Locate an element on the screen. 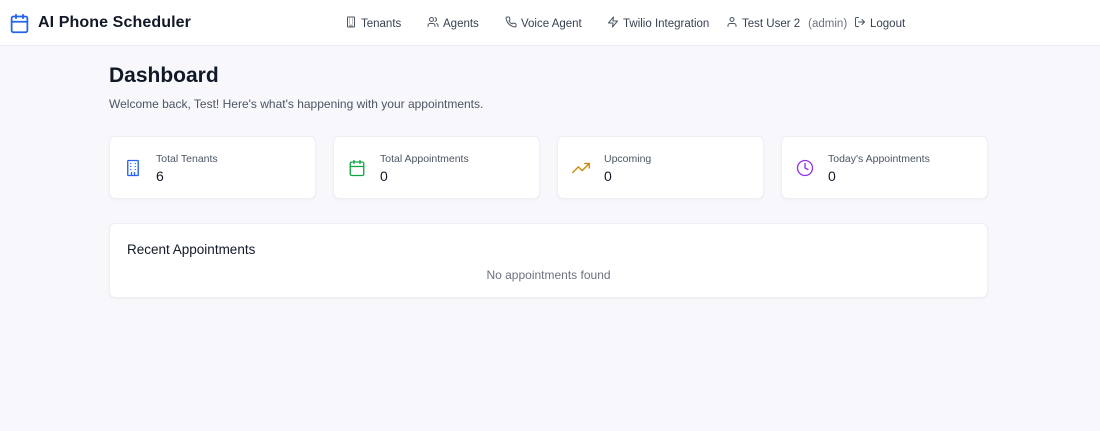 This screenshot has height=431, width=1100. user-icon is located at coordinates (732, 23).